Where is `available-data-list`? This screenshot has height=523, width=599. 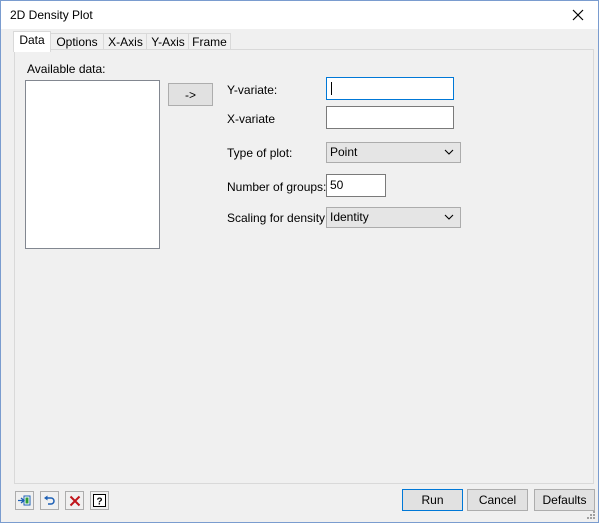 available-data-list is located at coordinates (92, 164).